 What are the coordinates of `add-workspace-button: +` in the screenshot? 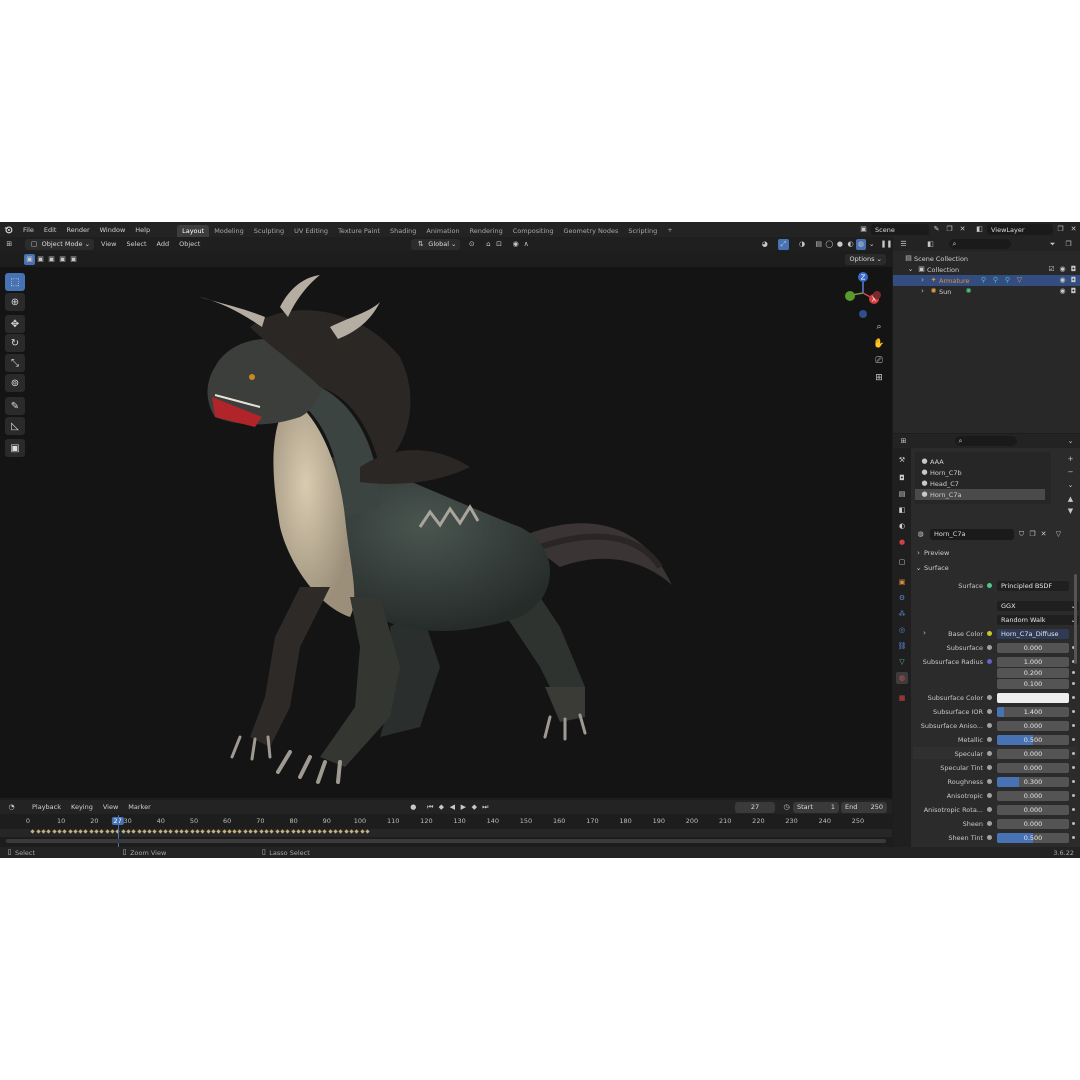 It's located at (669, 230).